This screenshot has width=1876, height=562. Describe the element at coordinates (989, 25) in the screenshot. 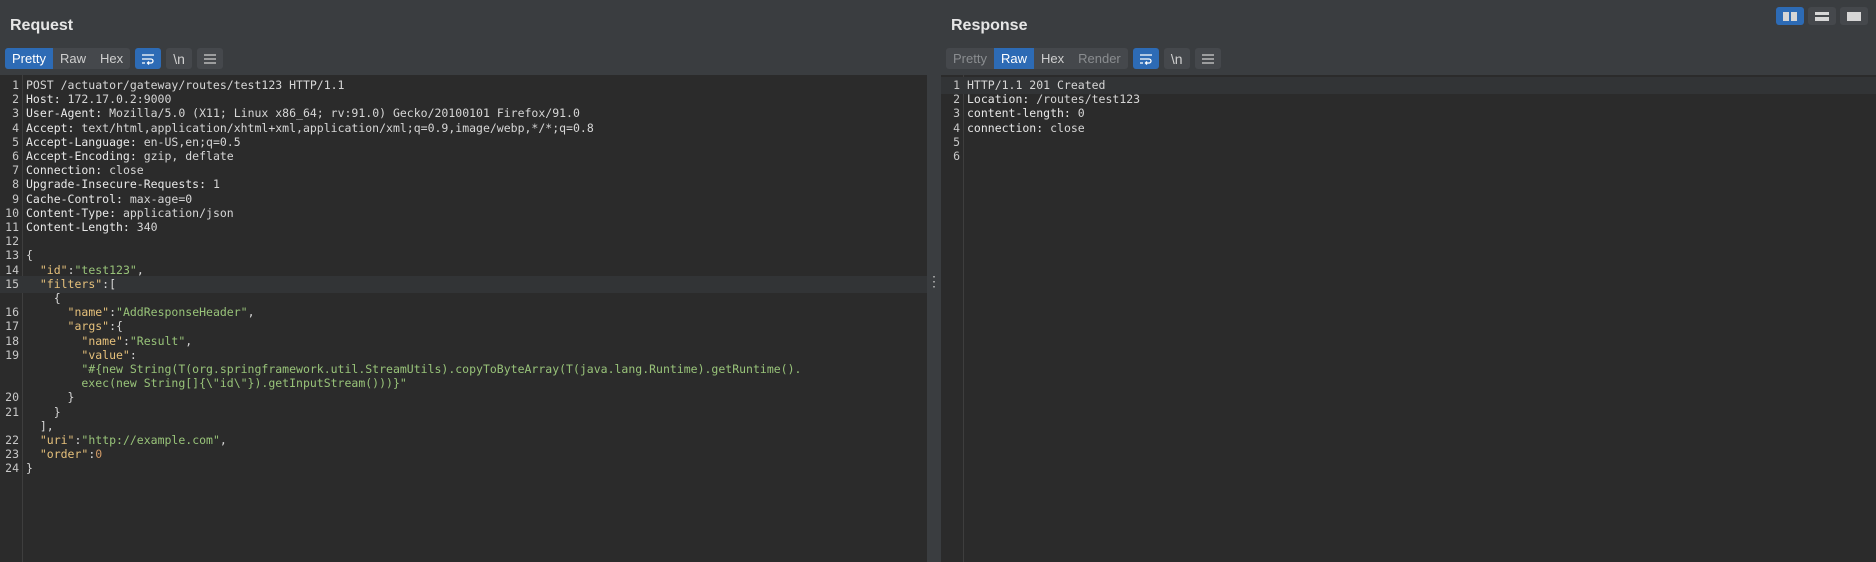

I see `response-title: Response` at that location.